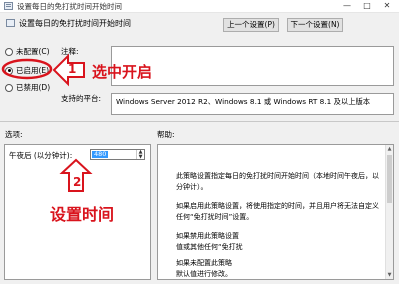 The height and width of the screenshot is (284, 399). What do you see at coordinates (204, 263) in the screenshot?
I see `help-line-7: 如果未配置此策略` at bounding box center [204, 263].